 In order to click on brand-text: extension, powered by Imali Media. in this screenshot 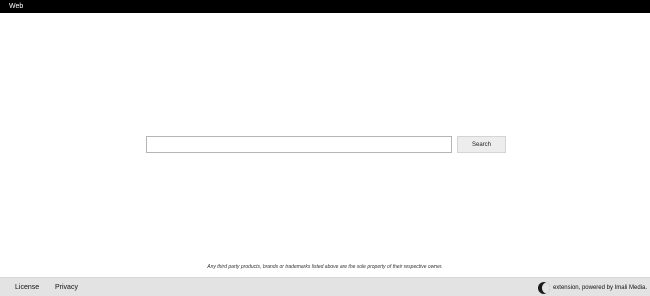, I will do `click(599, 287)`.